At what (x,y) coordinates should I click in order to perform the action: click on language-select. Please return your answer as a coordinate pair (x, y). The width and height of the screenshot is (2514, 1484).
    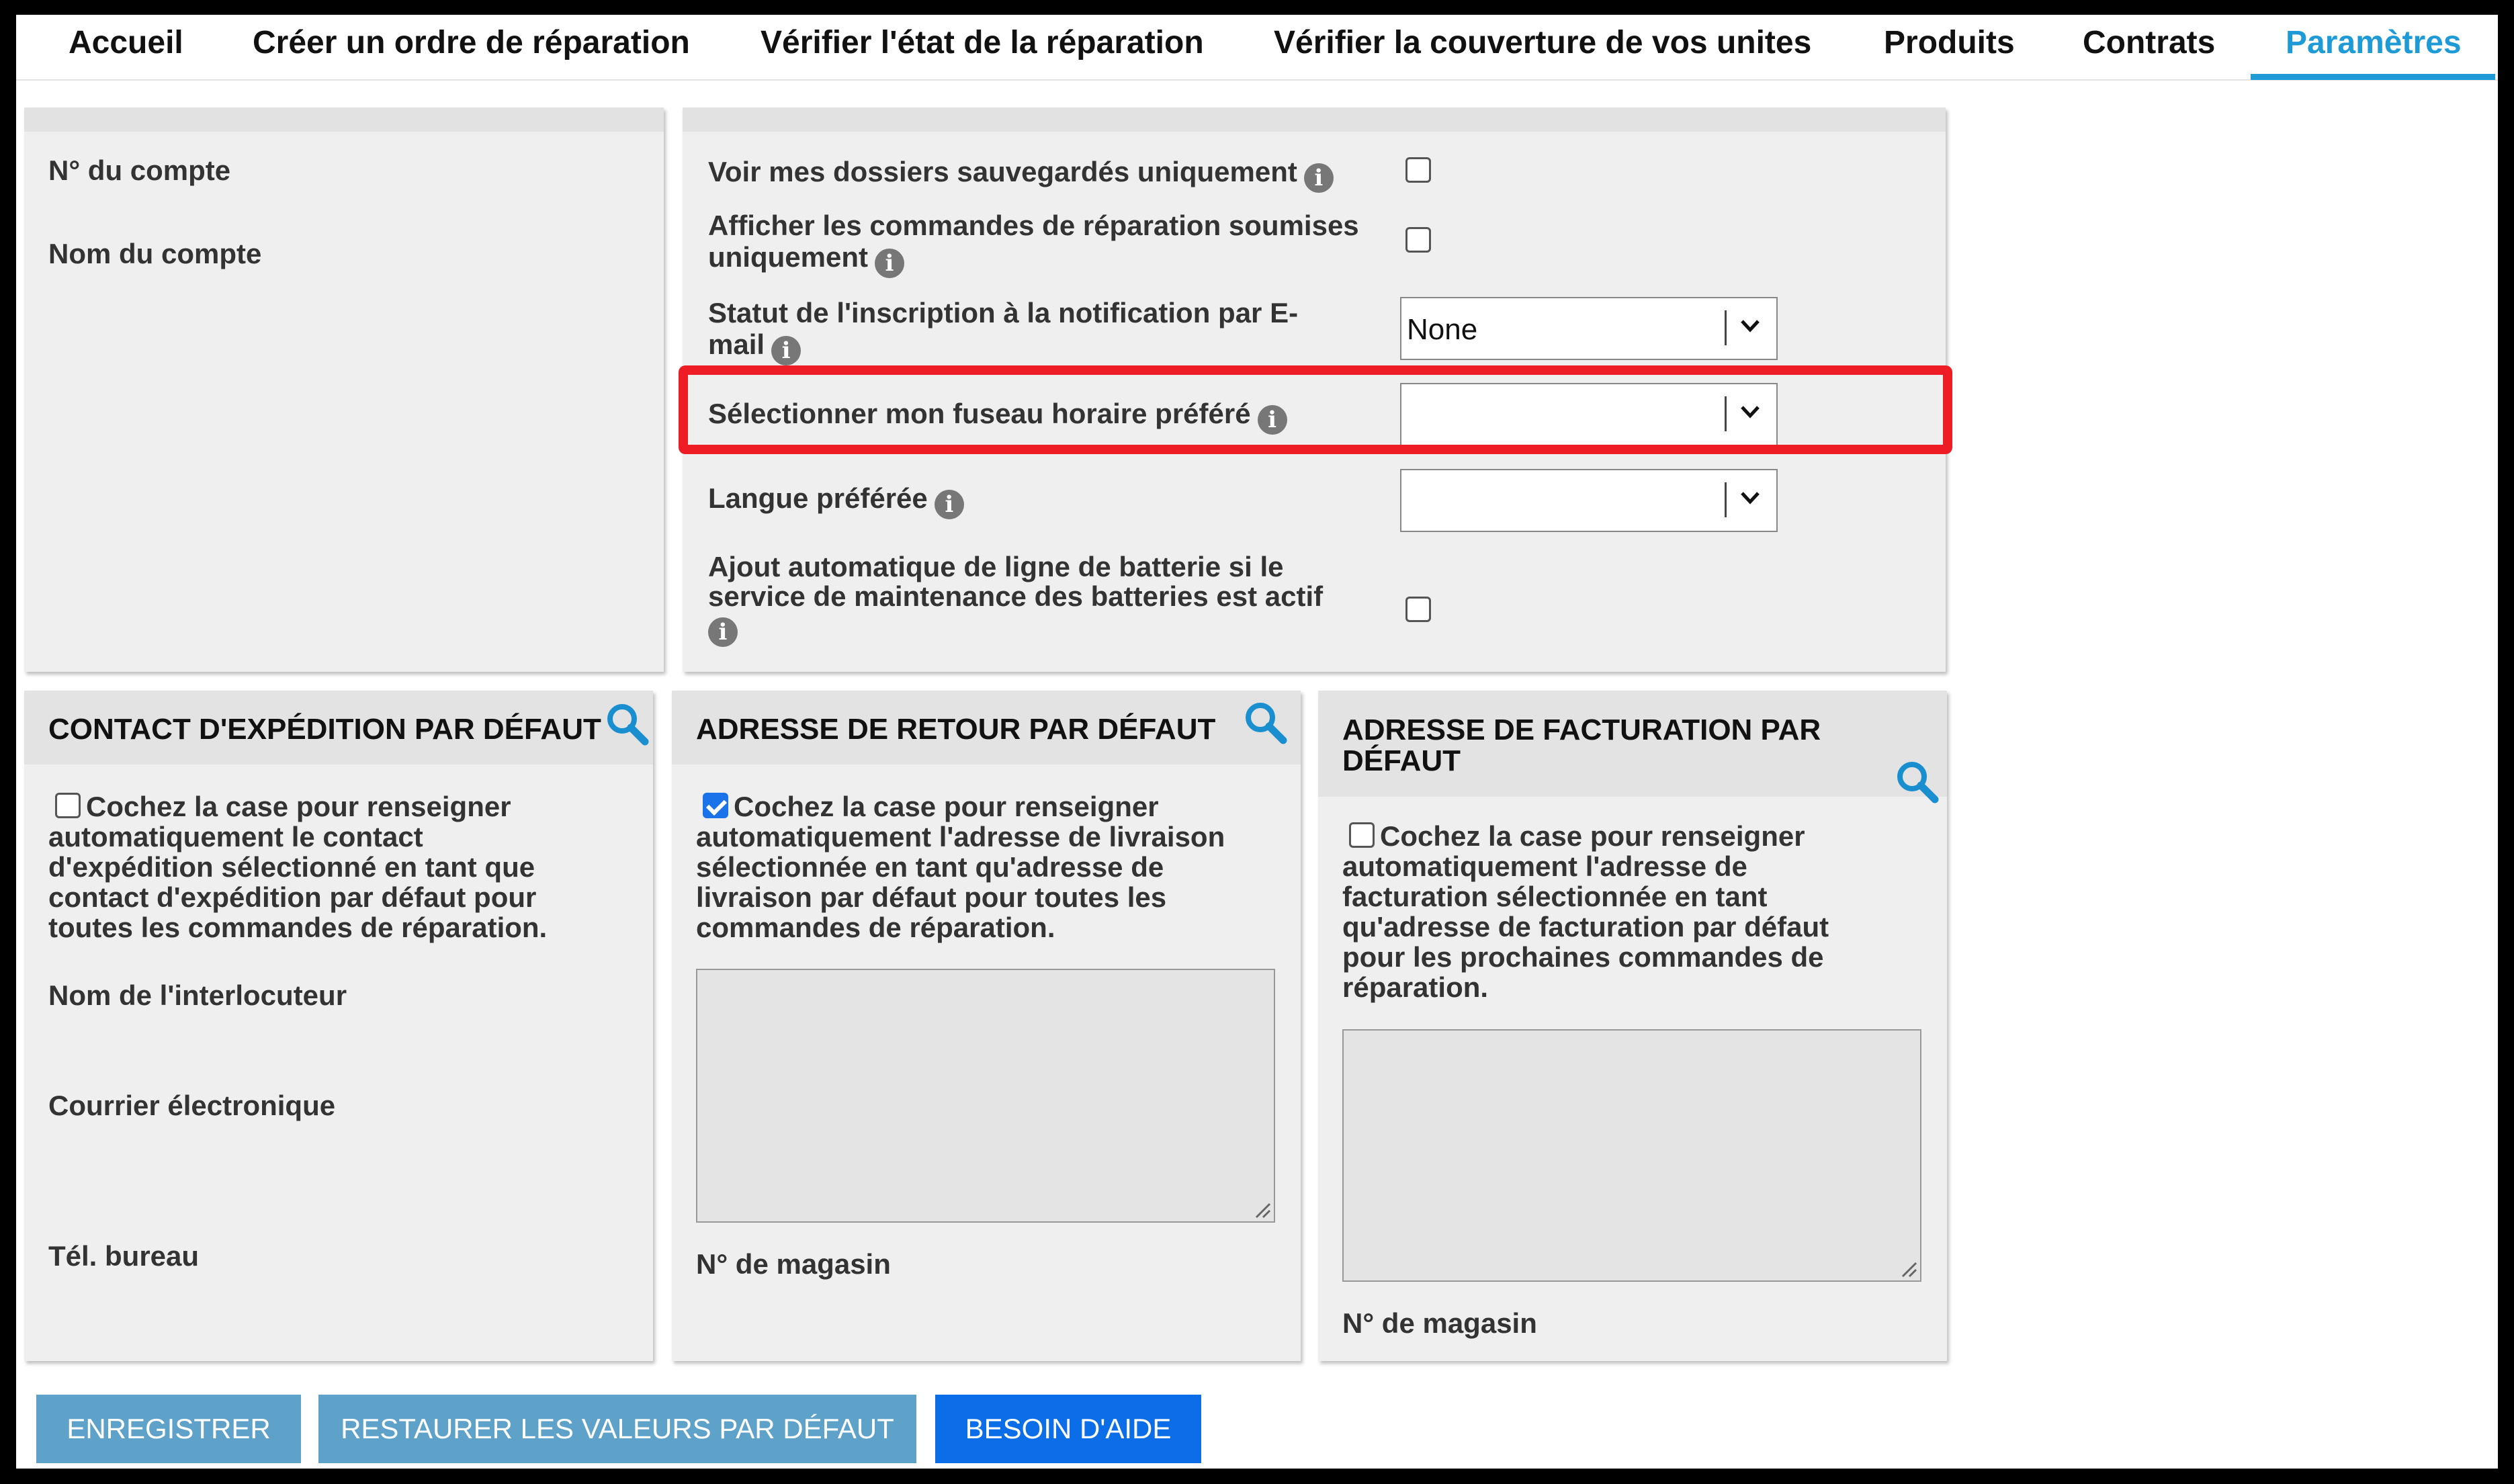
    Looking at the image, I should click on (1589, 500).